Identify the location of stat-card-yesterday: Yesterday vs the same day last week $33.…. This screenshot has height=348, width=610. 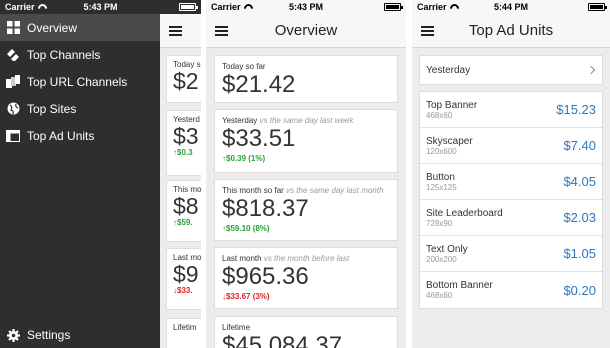
(306, 141).